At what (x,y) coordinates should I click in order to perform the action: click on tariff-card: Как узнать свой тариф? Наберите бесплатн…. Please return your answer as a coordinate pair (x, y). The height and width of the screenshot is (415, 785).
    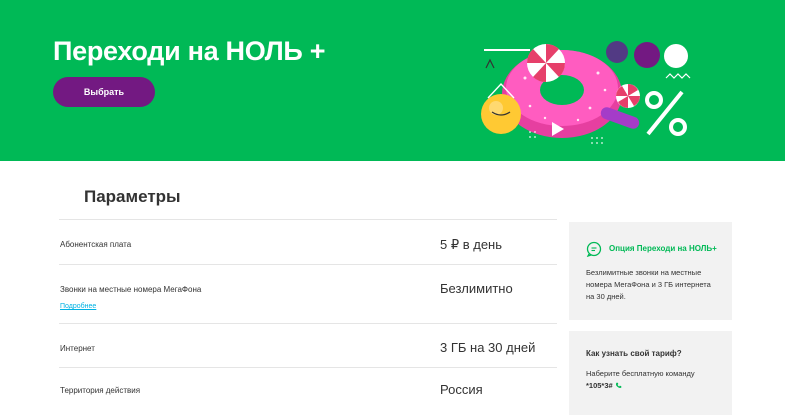
    Looking at the image, I should click on (650, 373).